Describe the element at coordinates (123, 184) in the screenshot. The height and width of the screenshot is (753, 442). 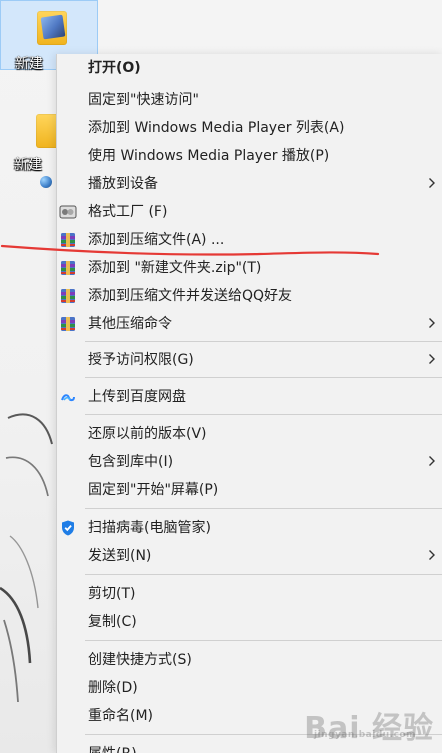
I see `menu-item-label: 播放到设备` at that location.